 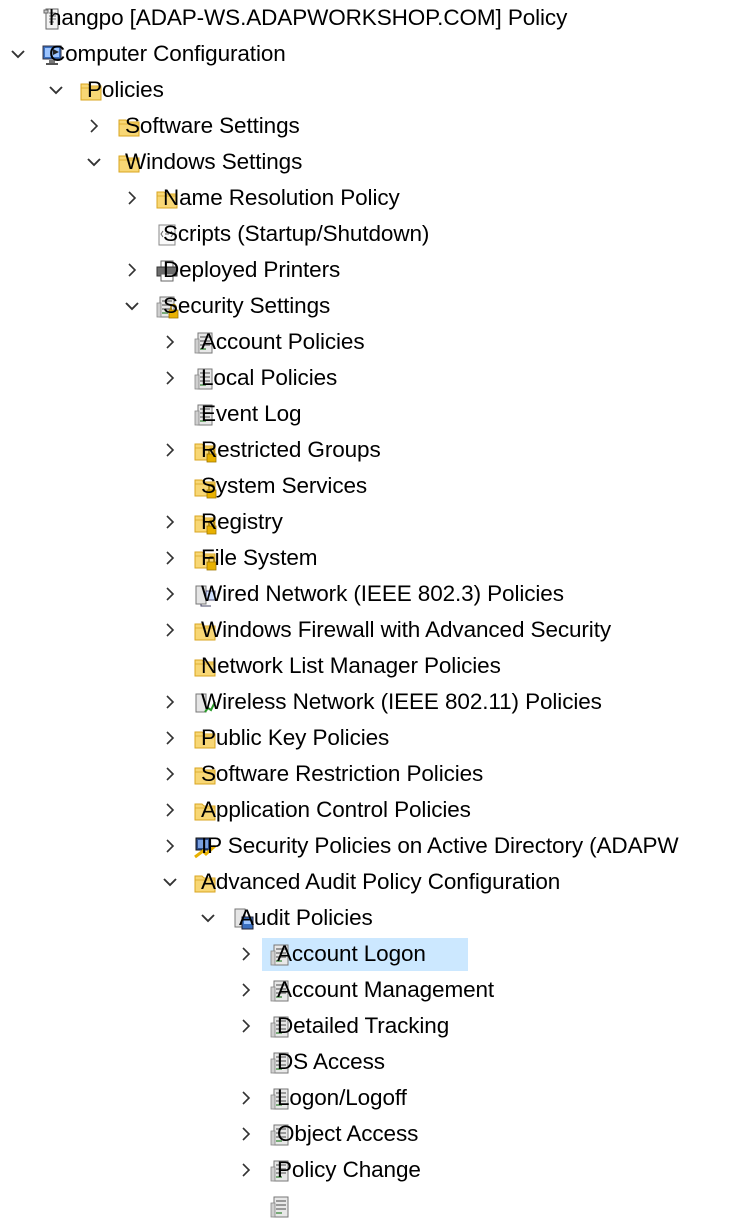 I want to click on tree-item-windows-firewall: Windows Firewall with Advanced Security, so click(x=367, y=630).